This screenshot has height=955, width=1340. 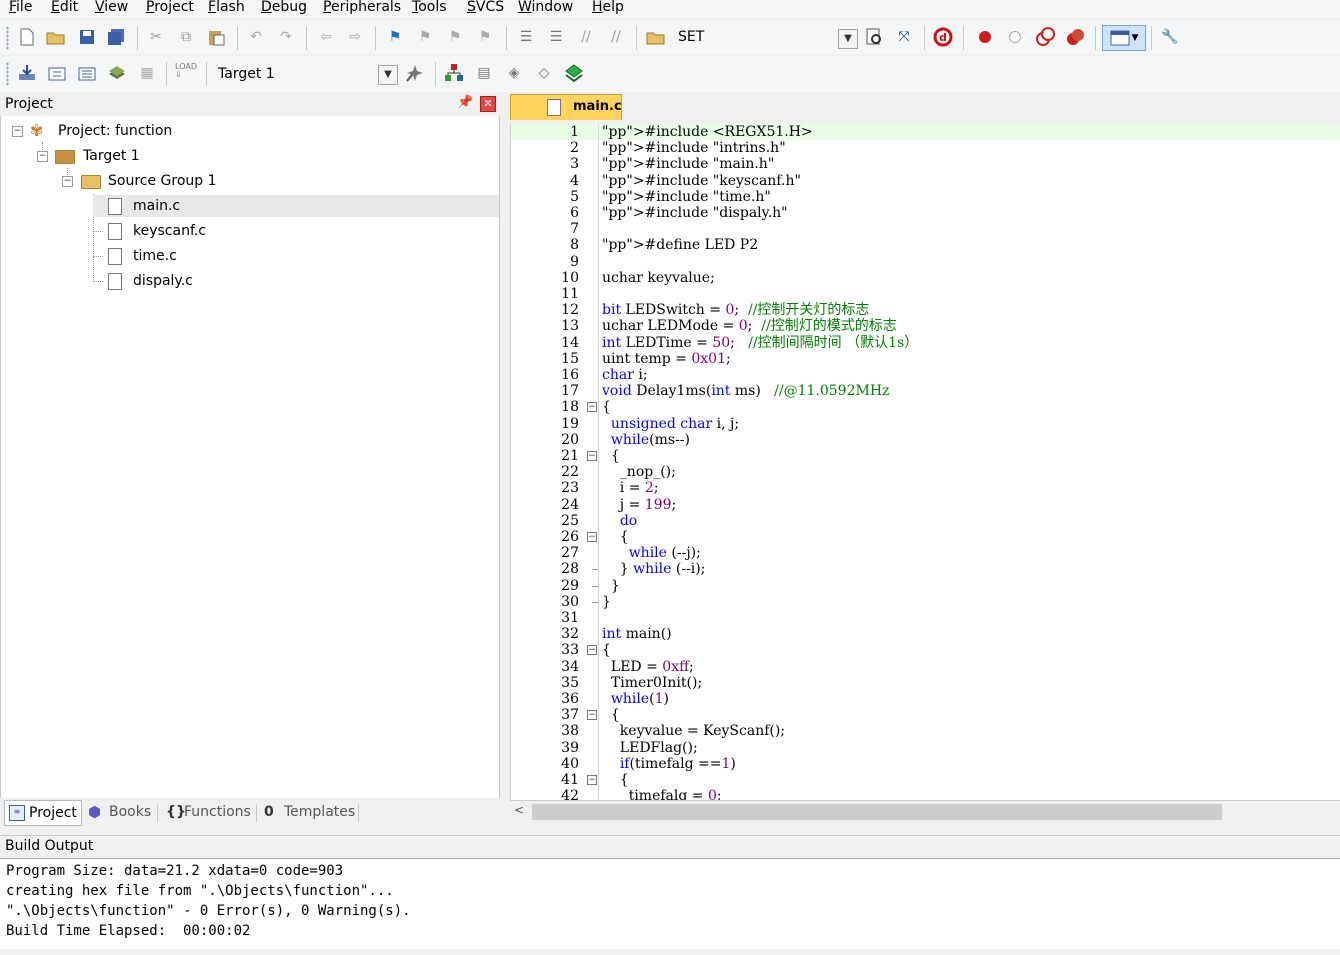 What do you see at coordinates (545, 9) in the screenshot?
I see `menu-window: Window` at bounding box center [545, 9].